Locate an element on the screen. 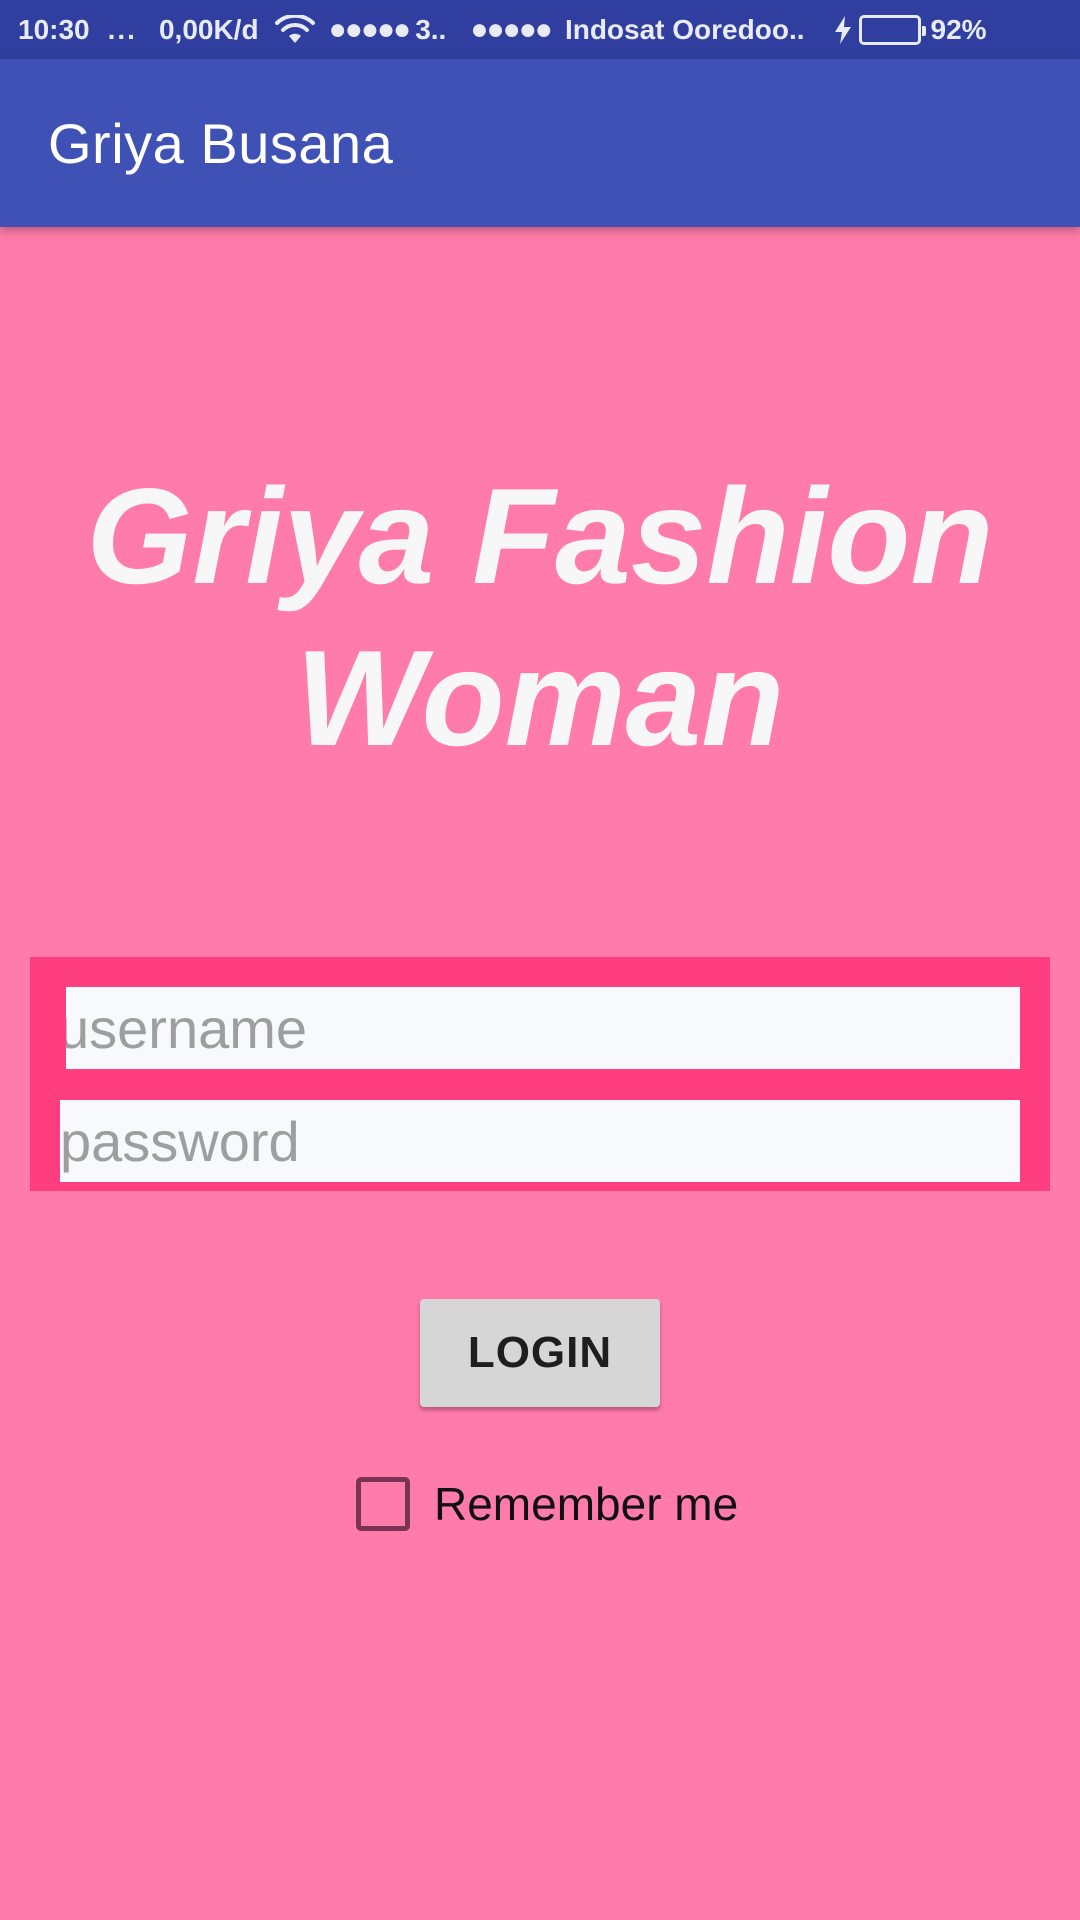 The width and height of the screenshot is (1080, 1920). username-input is located at coordinates (543, 1028).